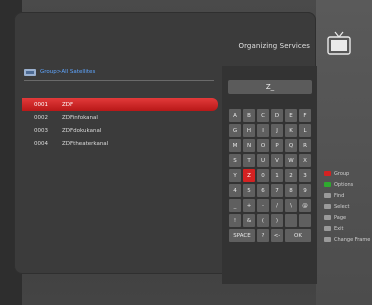 The height and width of the screenshot is (305, 372). Describe the element at coordinates (342, 173) in the screenshot. I see `legend-label: Group` at that location.